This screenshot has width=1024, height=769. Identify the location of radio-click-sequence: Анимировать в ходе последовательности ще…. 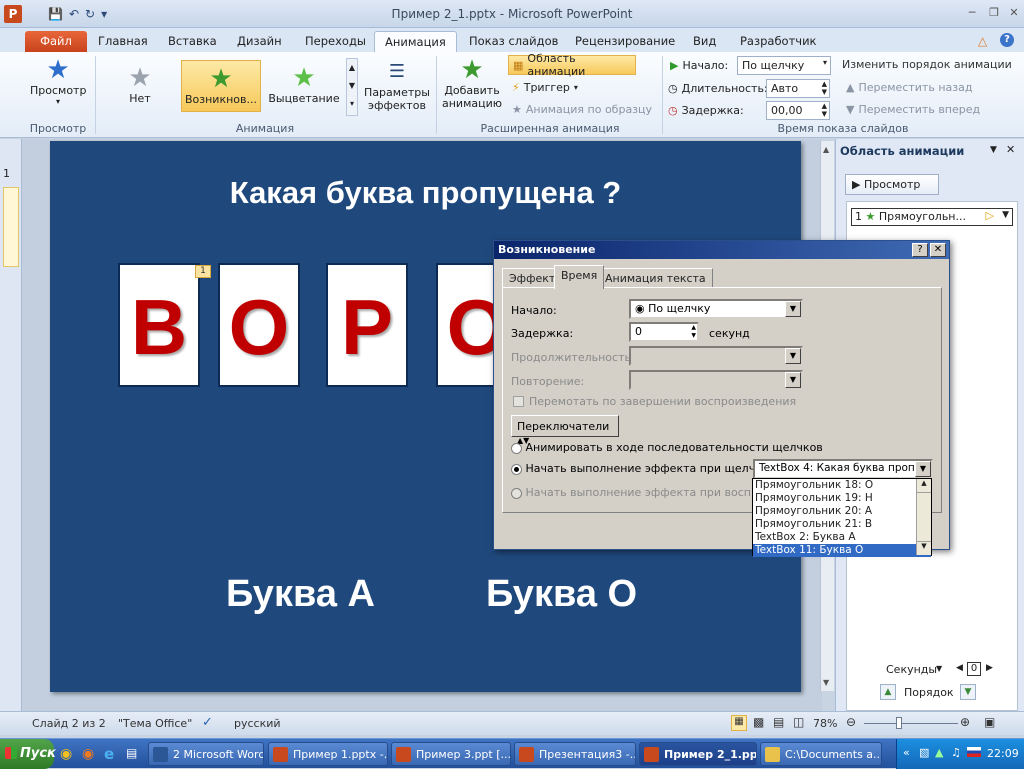
(667, 447).